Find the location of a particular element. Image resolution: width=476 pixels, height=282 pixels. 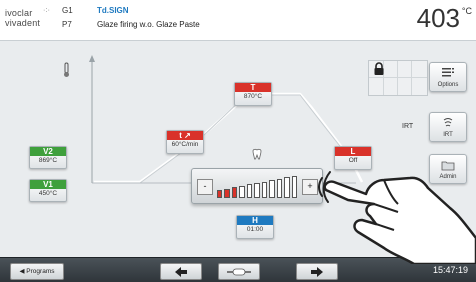

slider-icon is located at coordinates (239, 272).